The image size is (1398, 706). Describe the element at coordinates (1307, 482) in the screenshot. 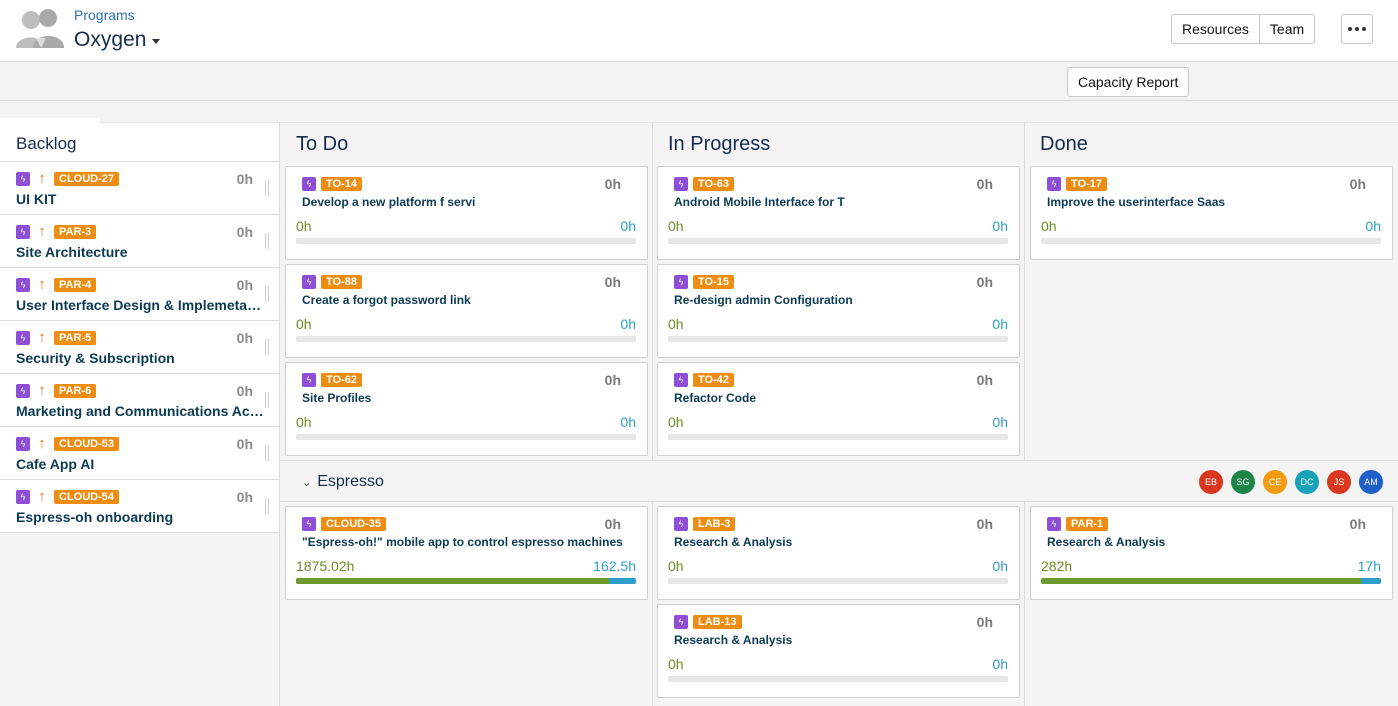

I see `avatar: DC` at that location.